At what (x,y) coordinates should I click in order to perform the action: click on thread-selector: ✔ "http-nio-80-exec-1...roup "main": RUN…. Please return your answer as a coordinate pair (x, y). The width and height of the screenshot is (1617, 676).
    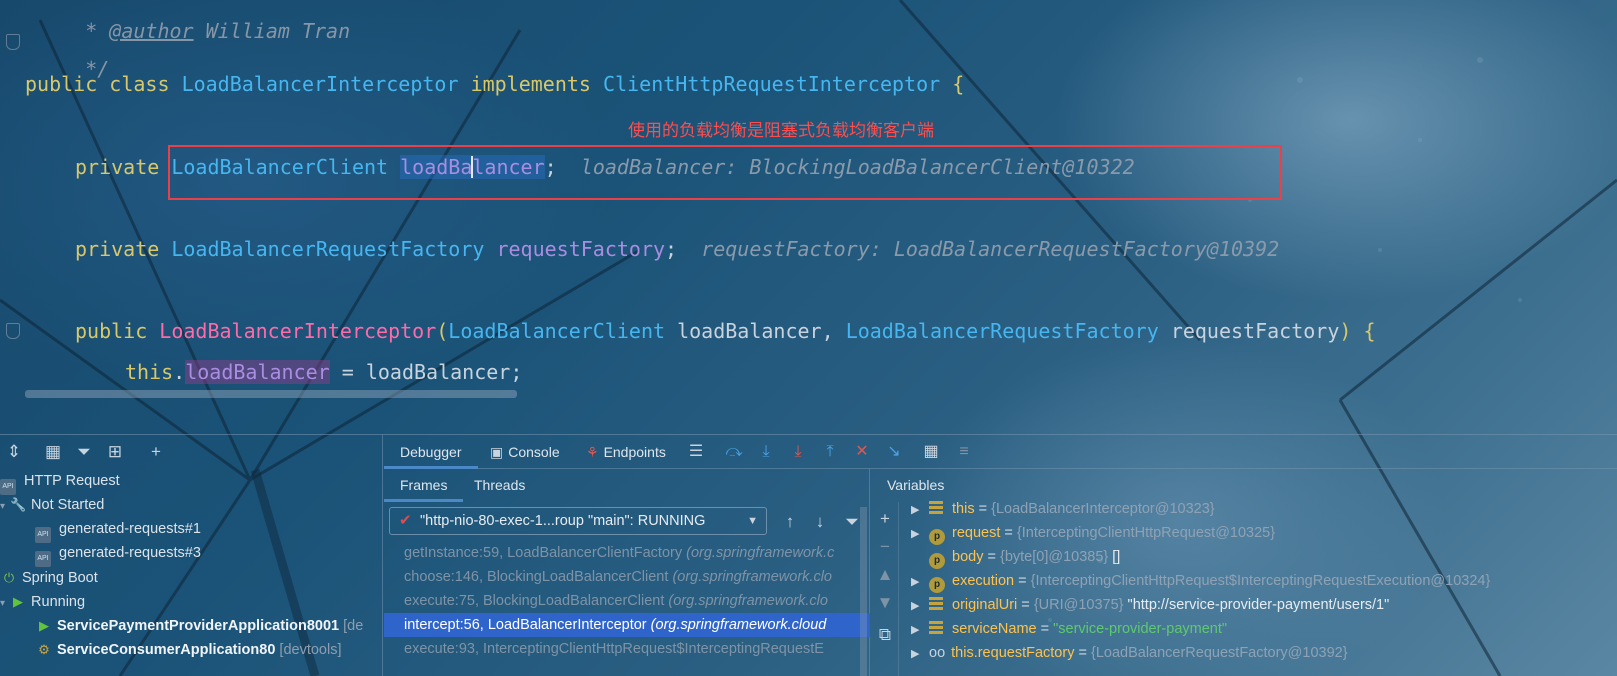
    Looking at the image, I should click on (578, 521).